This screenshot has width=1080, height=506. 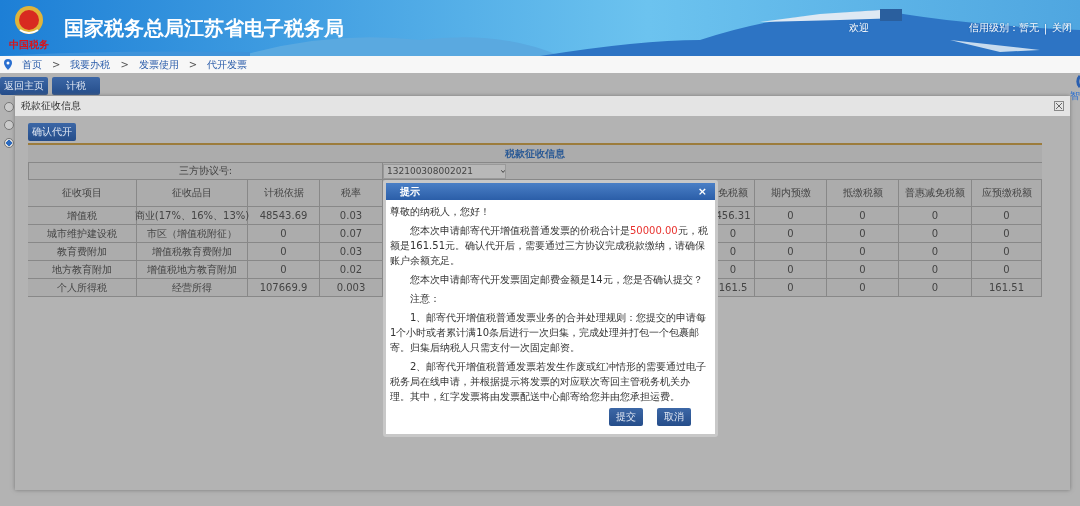 I want to click on table-cell: 地方教育附加, so click(x=82, y=270).